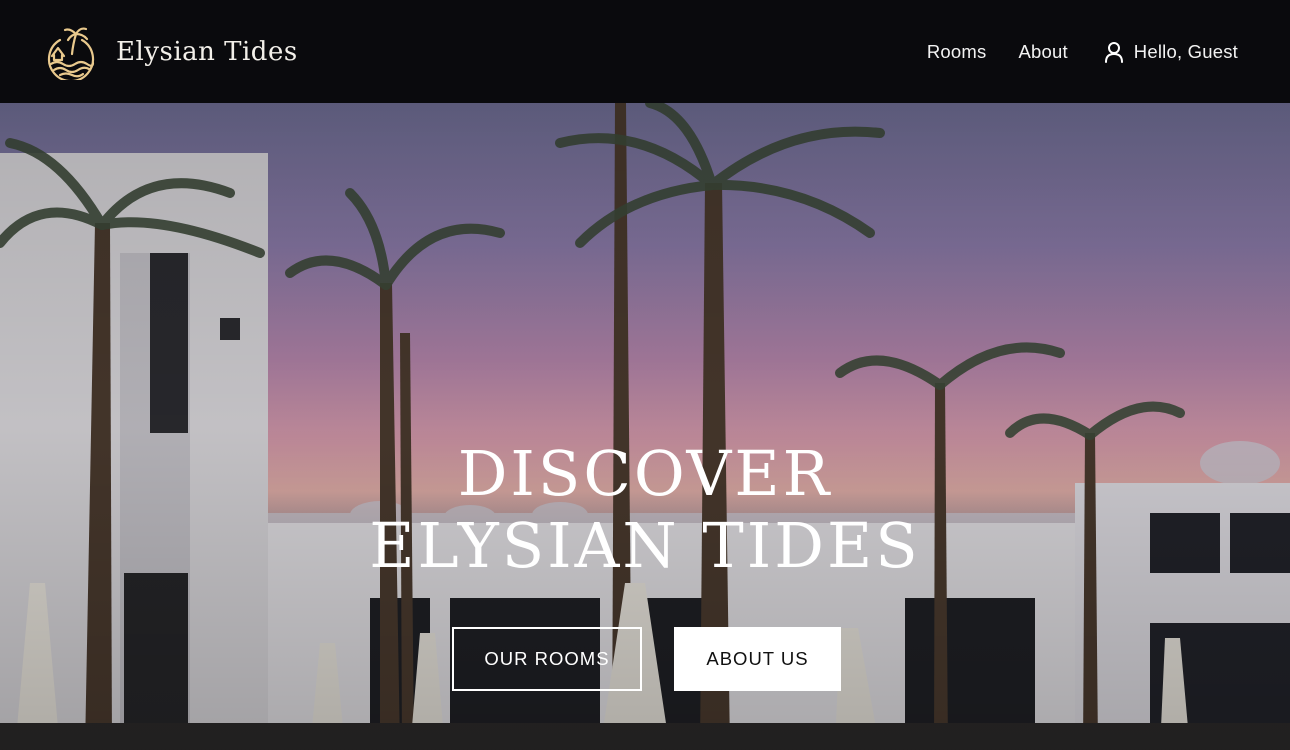  I want to click on account-greeting: Hello, Guest, so click(1185, 51).